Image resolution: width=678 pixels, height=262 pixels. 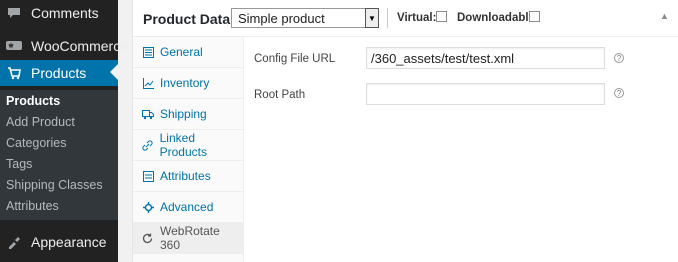 I want to click on divider, so click(x=387, y=18).